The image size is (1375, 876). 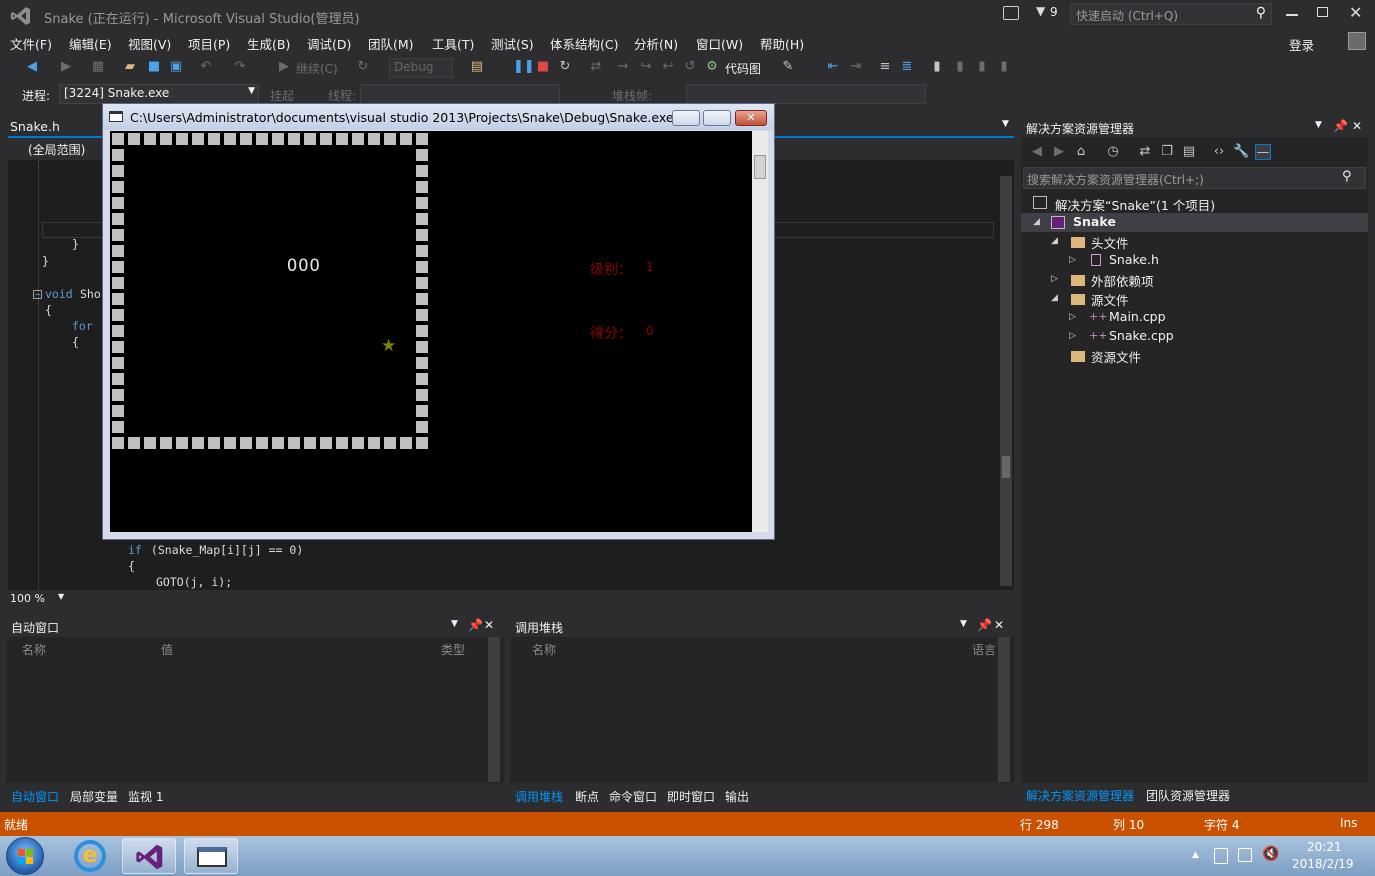 I want to click on console-minimize-button, so click(x=686, y=118).